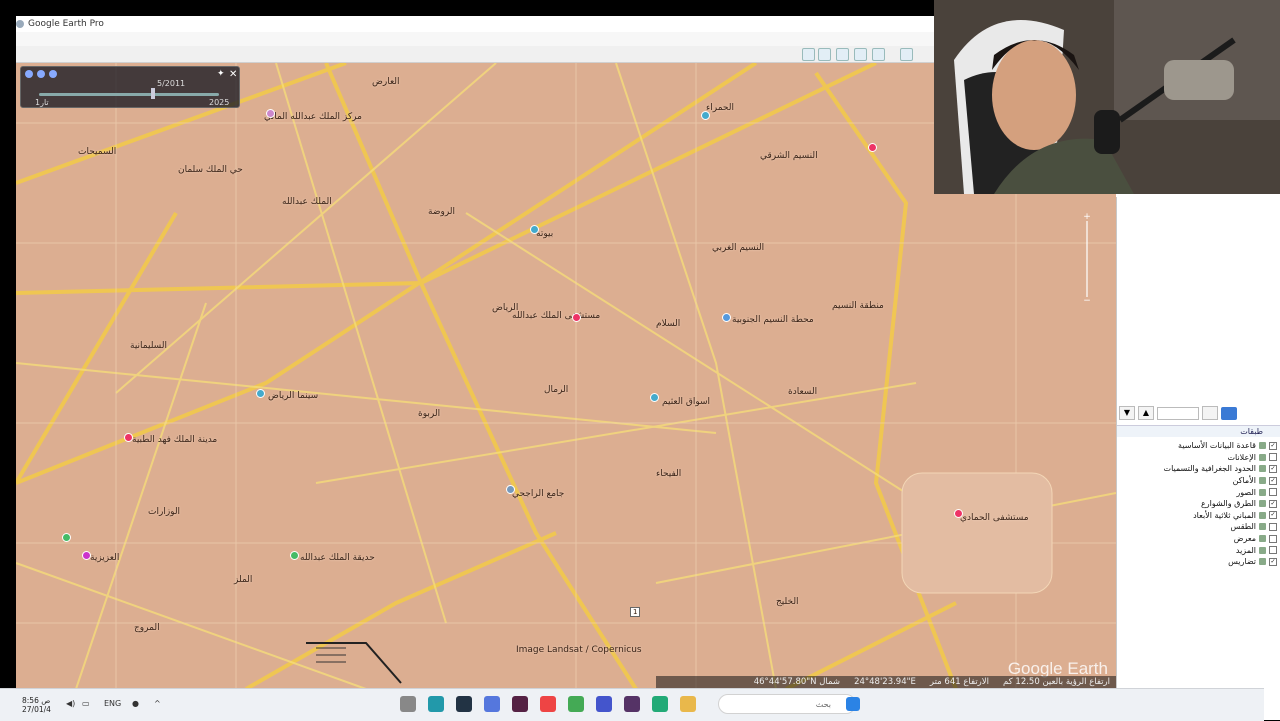 Image resolution: width=1280 pixels, height=721 pixels. What do you see at coordinates (36, 705) in the screenshot?
I see `clock: ص 8:56 27/01/4` at bounding box center [36, 705].